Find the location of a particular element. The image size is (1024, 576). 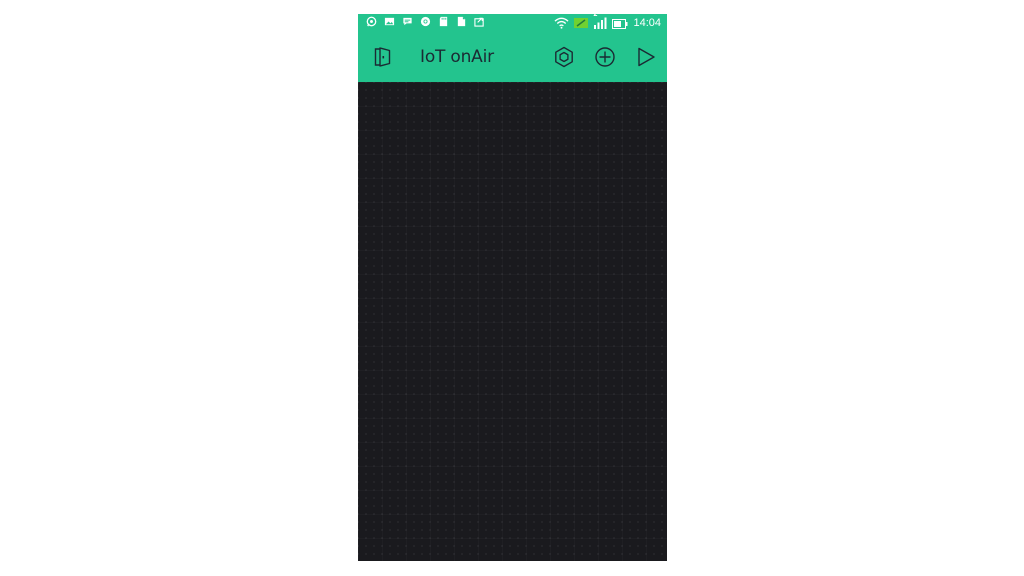

add-widget-button is located at coordinates (605, 57).